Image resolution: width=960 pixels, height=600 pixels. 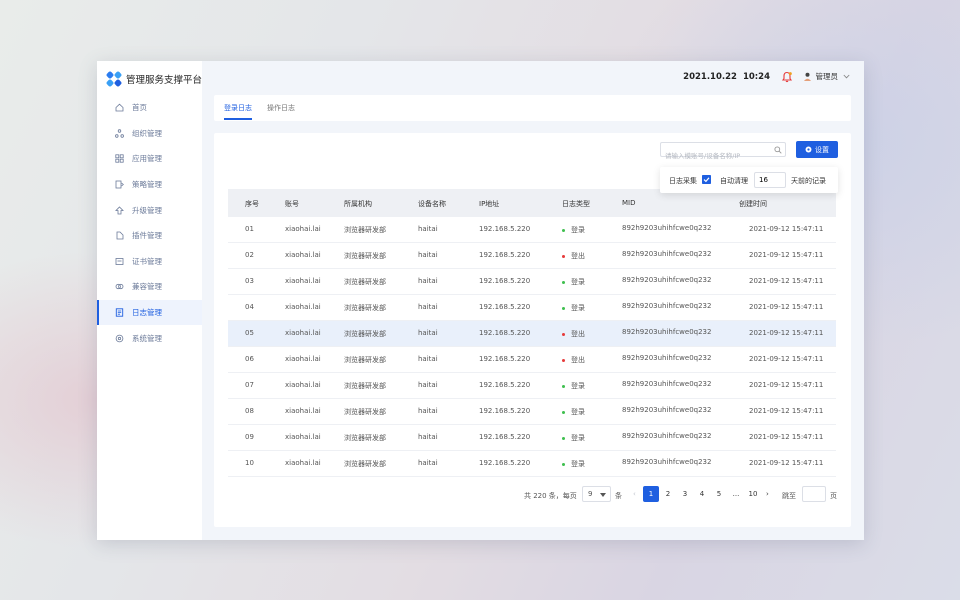 I want to click on sidebar-item-label: 策略管理, so click(x=147, y=185).